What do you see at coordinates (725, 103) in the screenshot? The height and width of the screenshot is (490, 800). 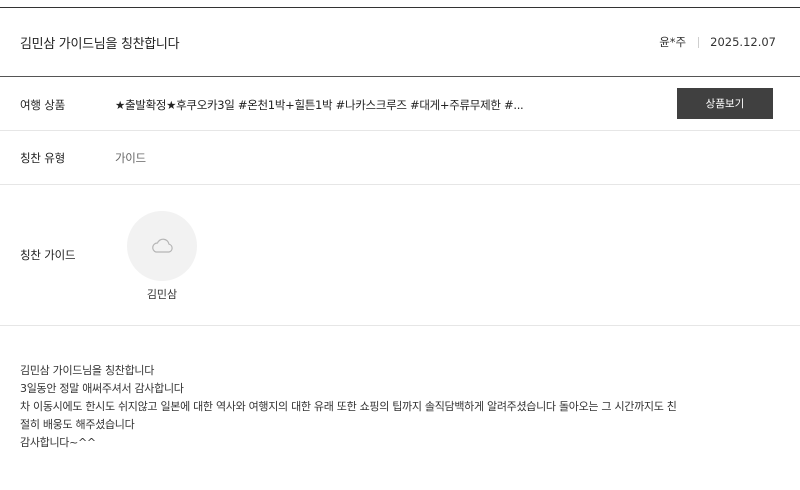 I see `view-product-button: 상품보기` at bounding box center [725, 103].